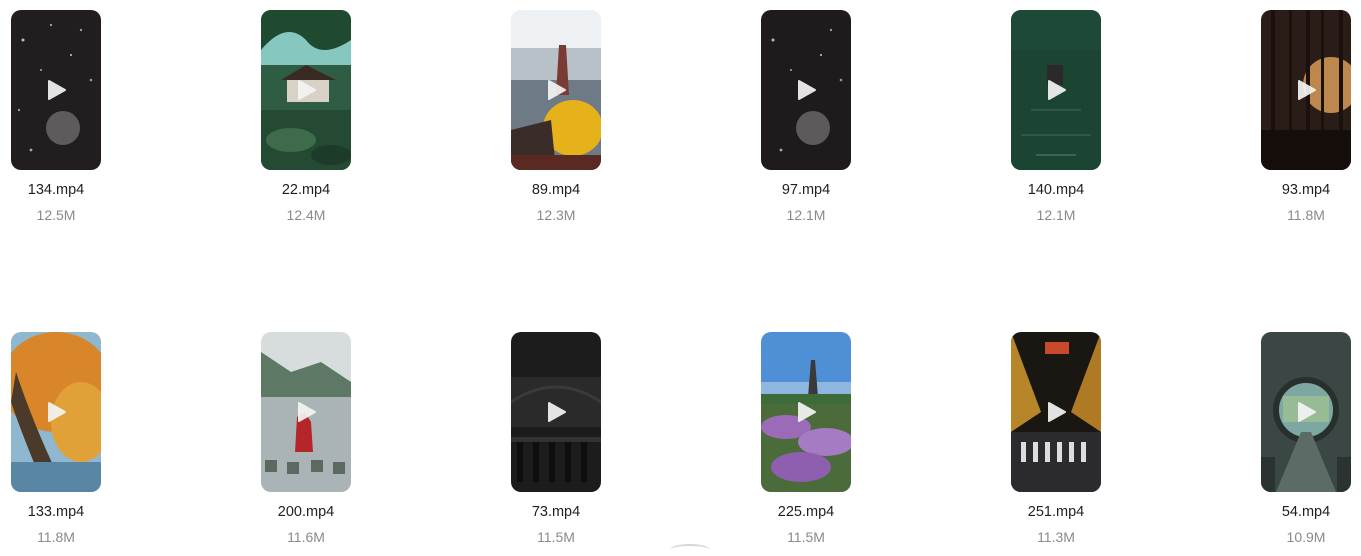 The image size is (1361, 556). I want to click on file-name: 73.mp4, so click(556, 512).